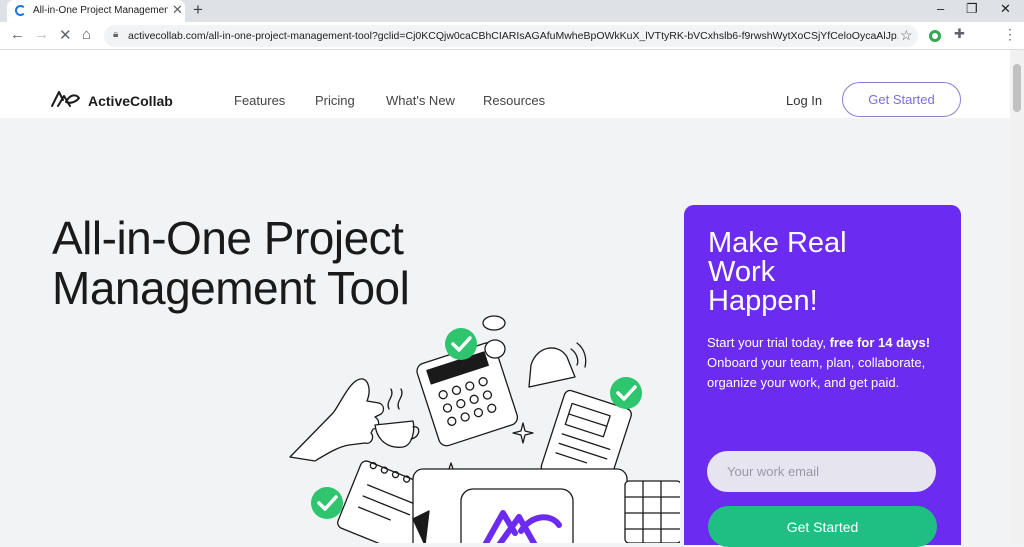 The height and width of the screenshot is (547, 1024). I want to click on browser-tab: All-in-One Project Management ✕, so click(96, 11).